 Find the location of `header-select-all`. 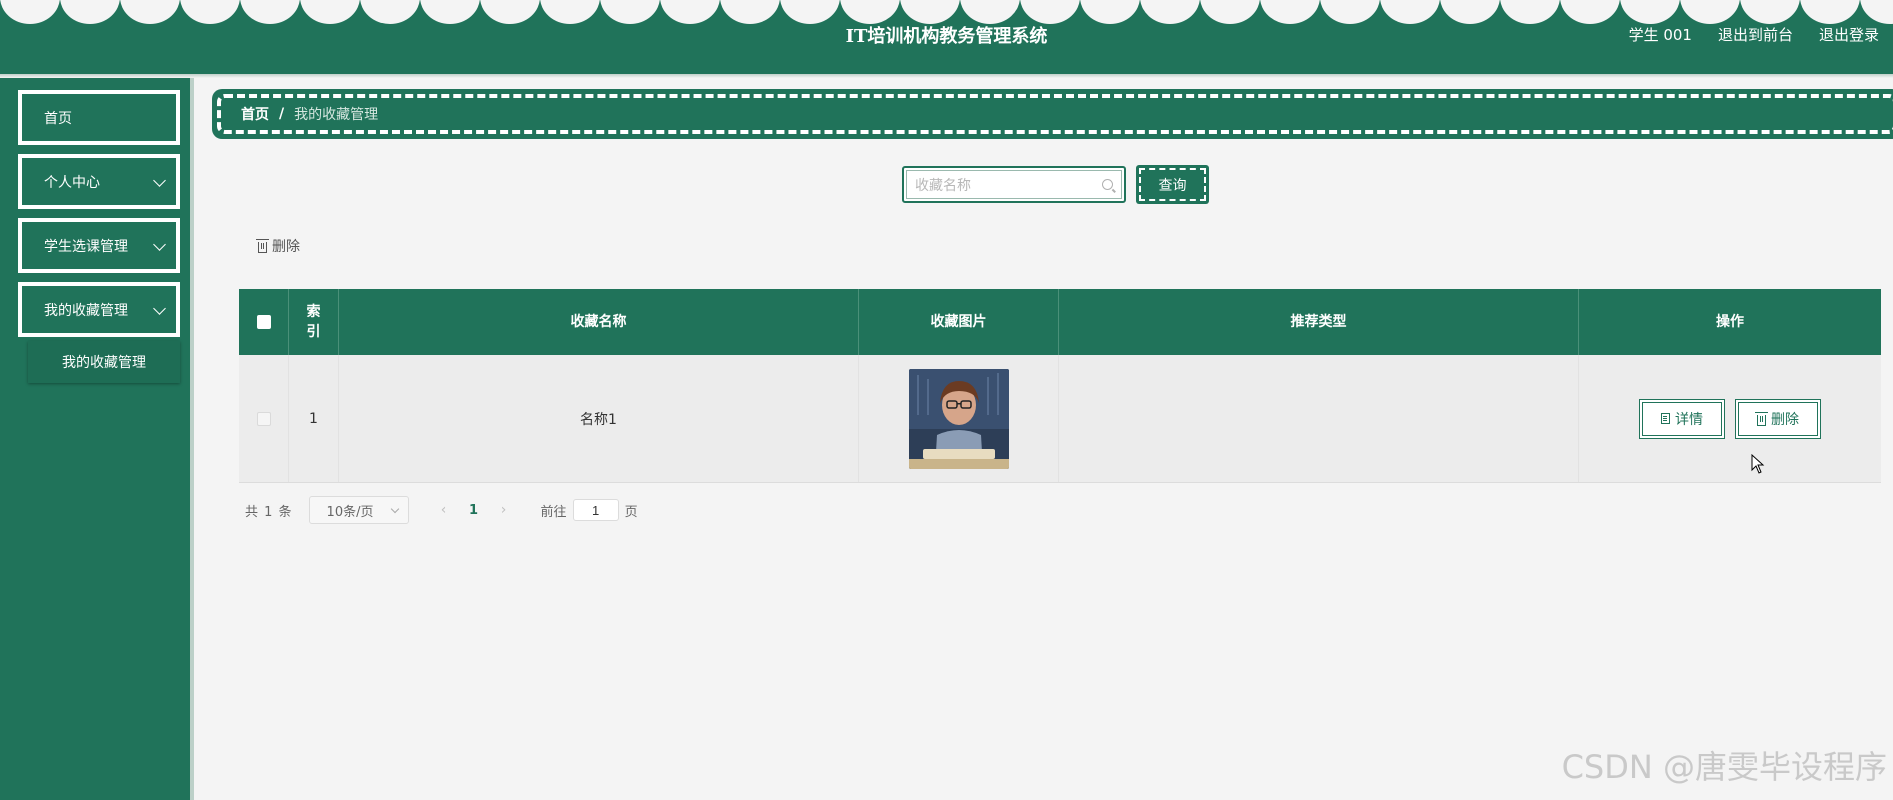

header-select-all is located at coordinates (264, 322).